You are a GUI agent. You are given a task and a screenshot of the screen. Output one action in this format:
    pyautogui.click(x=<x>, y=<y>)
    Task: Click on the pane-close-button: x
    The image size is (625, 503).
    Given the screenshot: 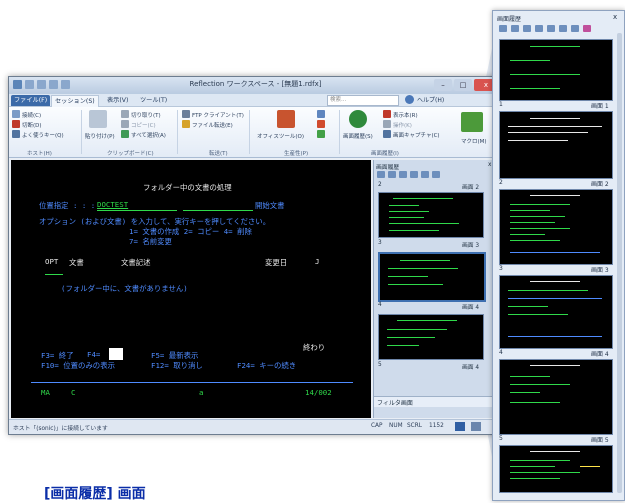 What is the action you would take?
    pyautogui.click(x=489, y=165)
    